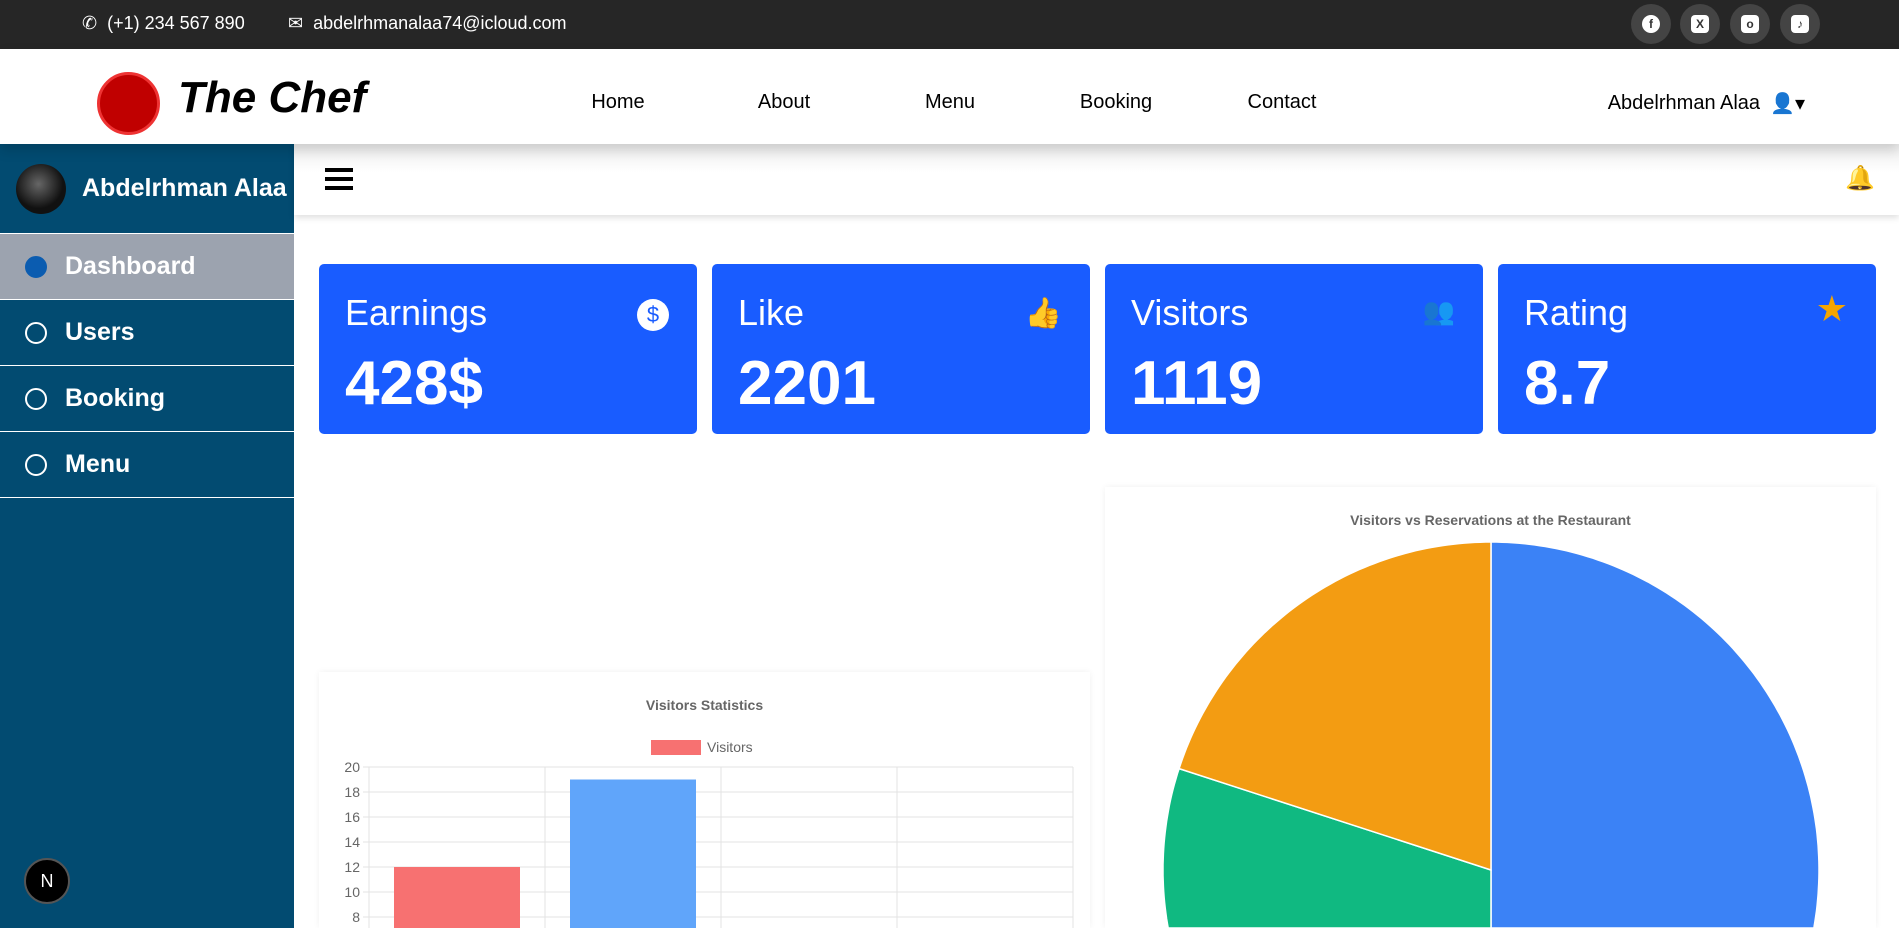  I want to click on phone-icon: ✆, so click(90, 23).